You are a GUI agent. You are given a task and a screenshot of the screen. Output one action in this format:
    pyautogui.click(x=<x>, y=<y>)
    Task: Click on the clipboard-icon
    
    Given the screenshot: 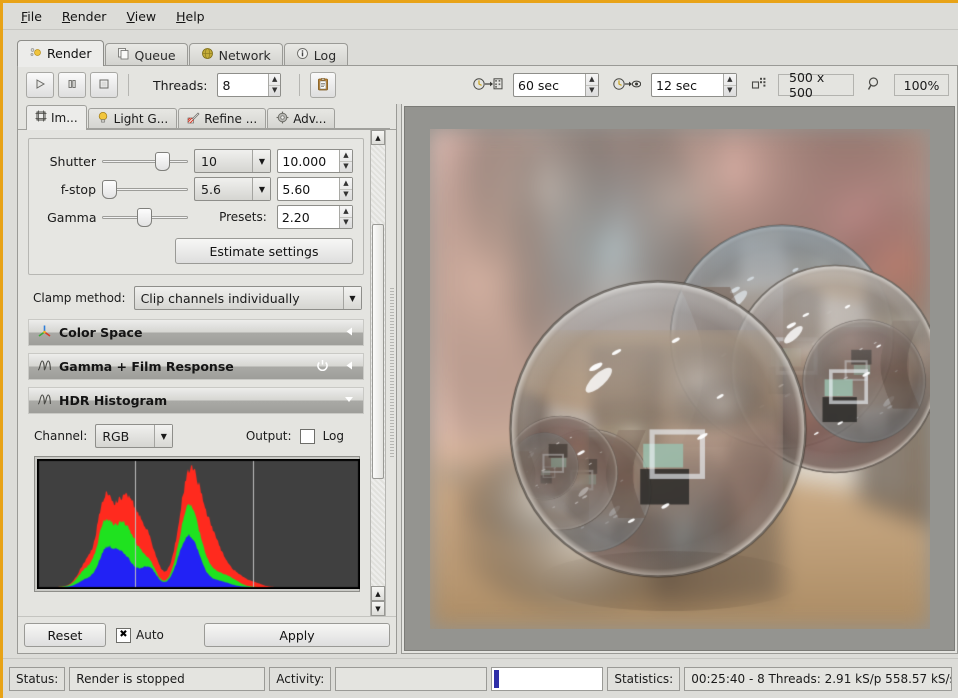 What is the action you would take?
    pyautogui.click(x=323, y=85)
    